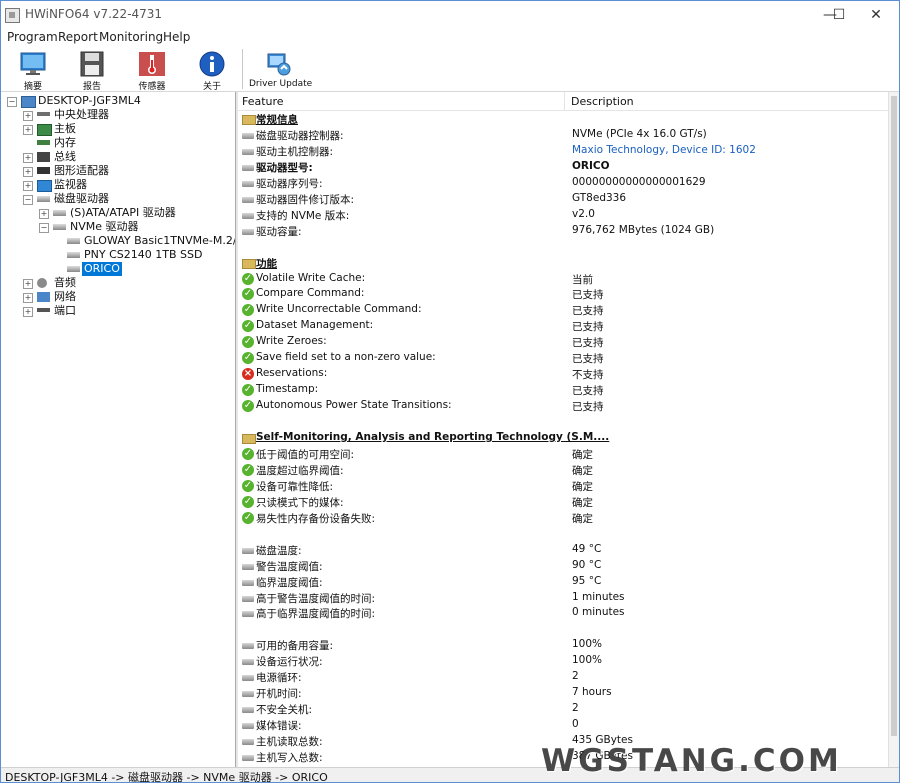 This screenshot has width=900, height=783. I want to click on port-icon, so click(43, 310).